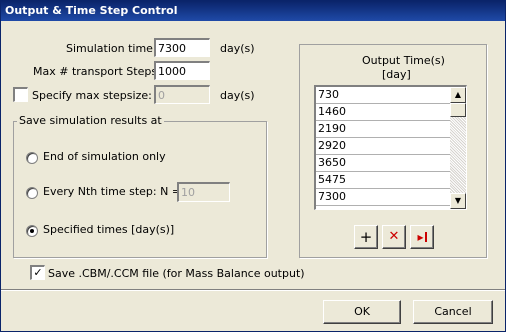 The image size is (506, 332). Describe the element at coordinates (396, 74) in the screenshot. I see `output-times-unit: [day]` at that location.